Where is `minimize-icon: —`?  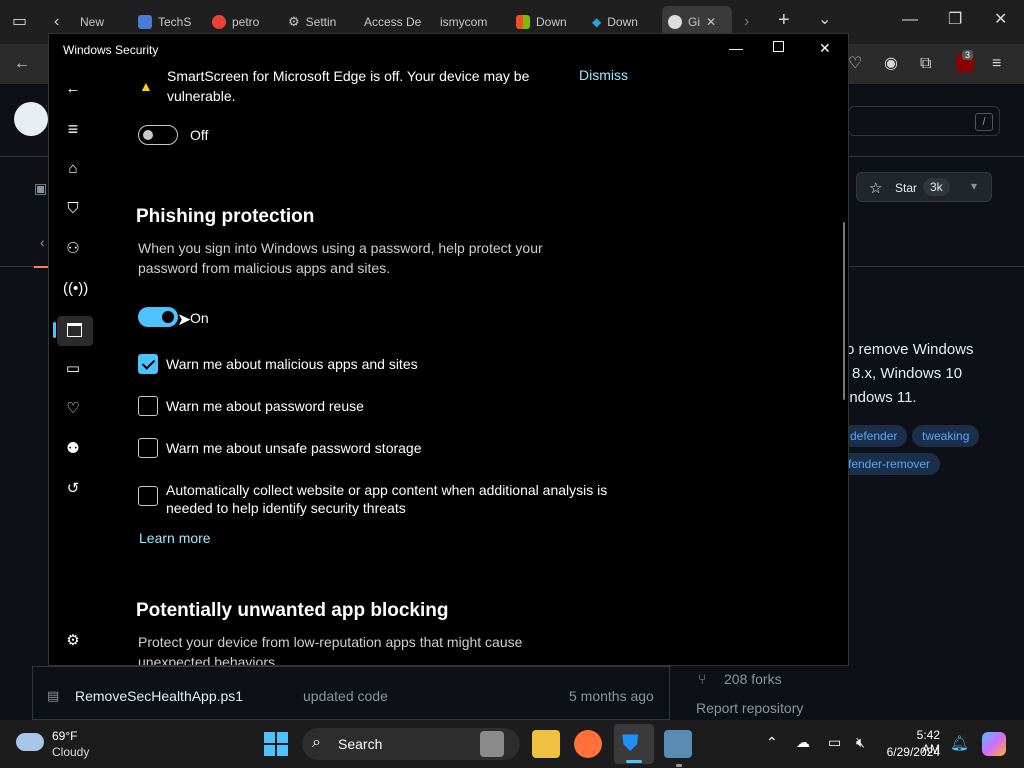 minimize-icon: — is located at coordinates (736, 48).